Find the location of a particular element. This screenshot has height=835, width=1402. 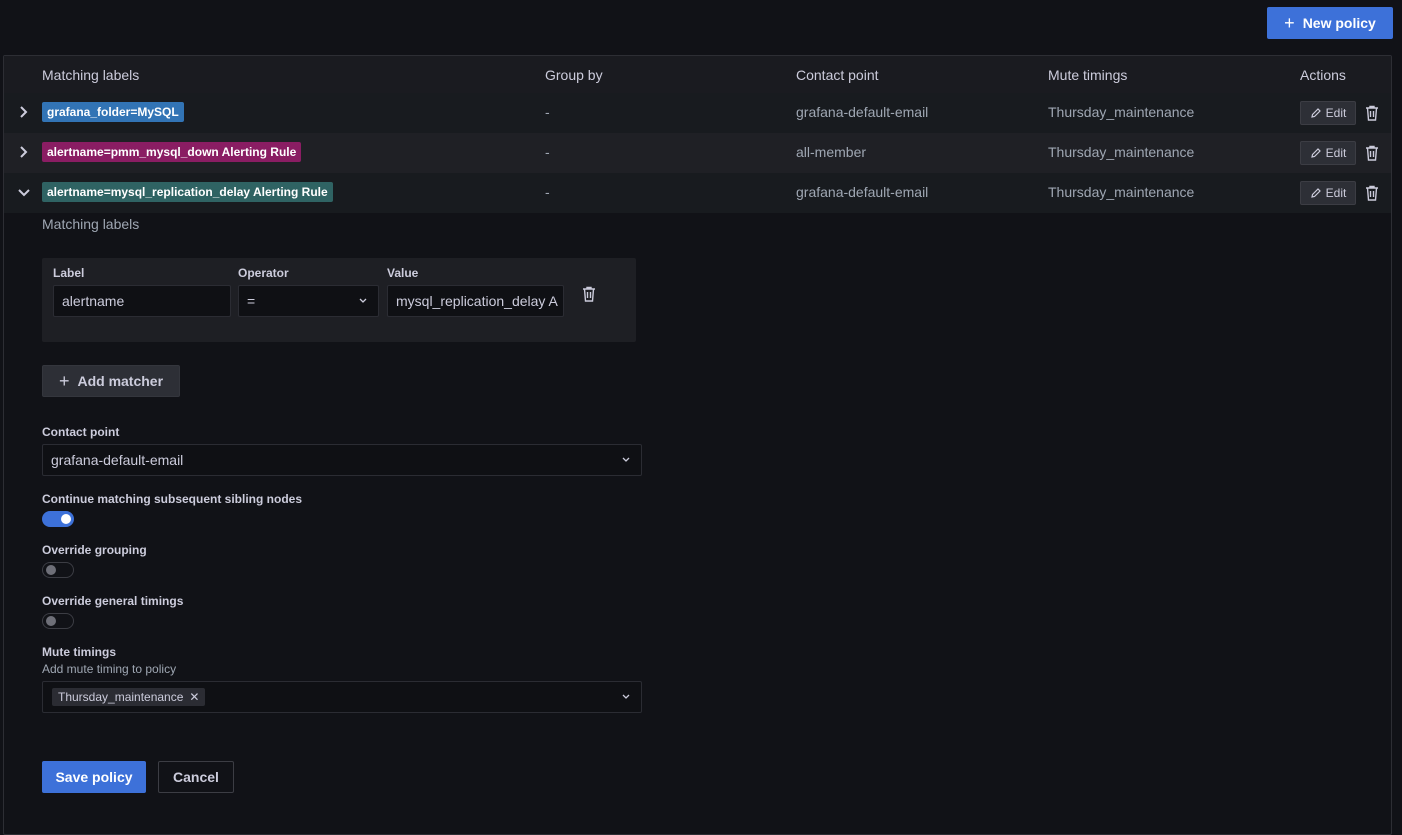

new-policy-label: New policy is located at coordinates (1339, 23).